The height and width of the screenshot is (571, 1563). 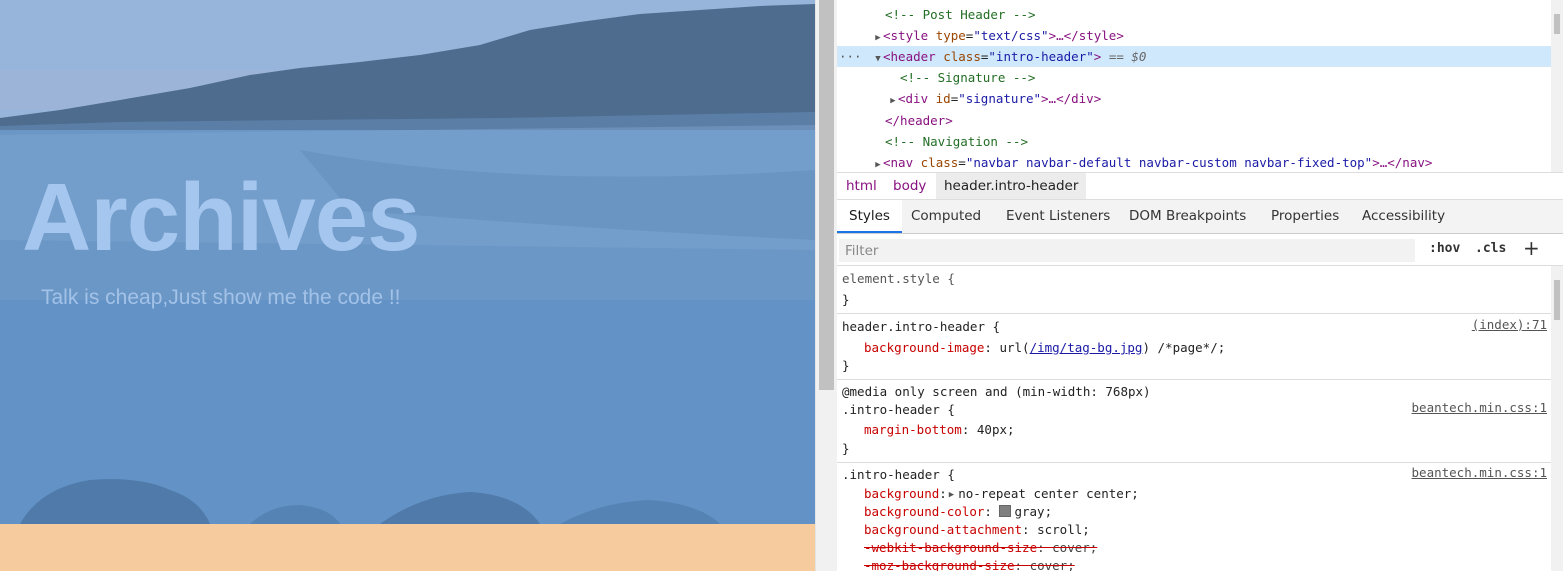 What do you see at coordinates (980, 547) in the screenshot?
I see `declaration-webkit-background-size-overridden: -webkit-background-size: cover;` at bounding box center [980, 547].